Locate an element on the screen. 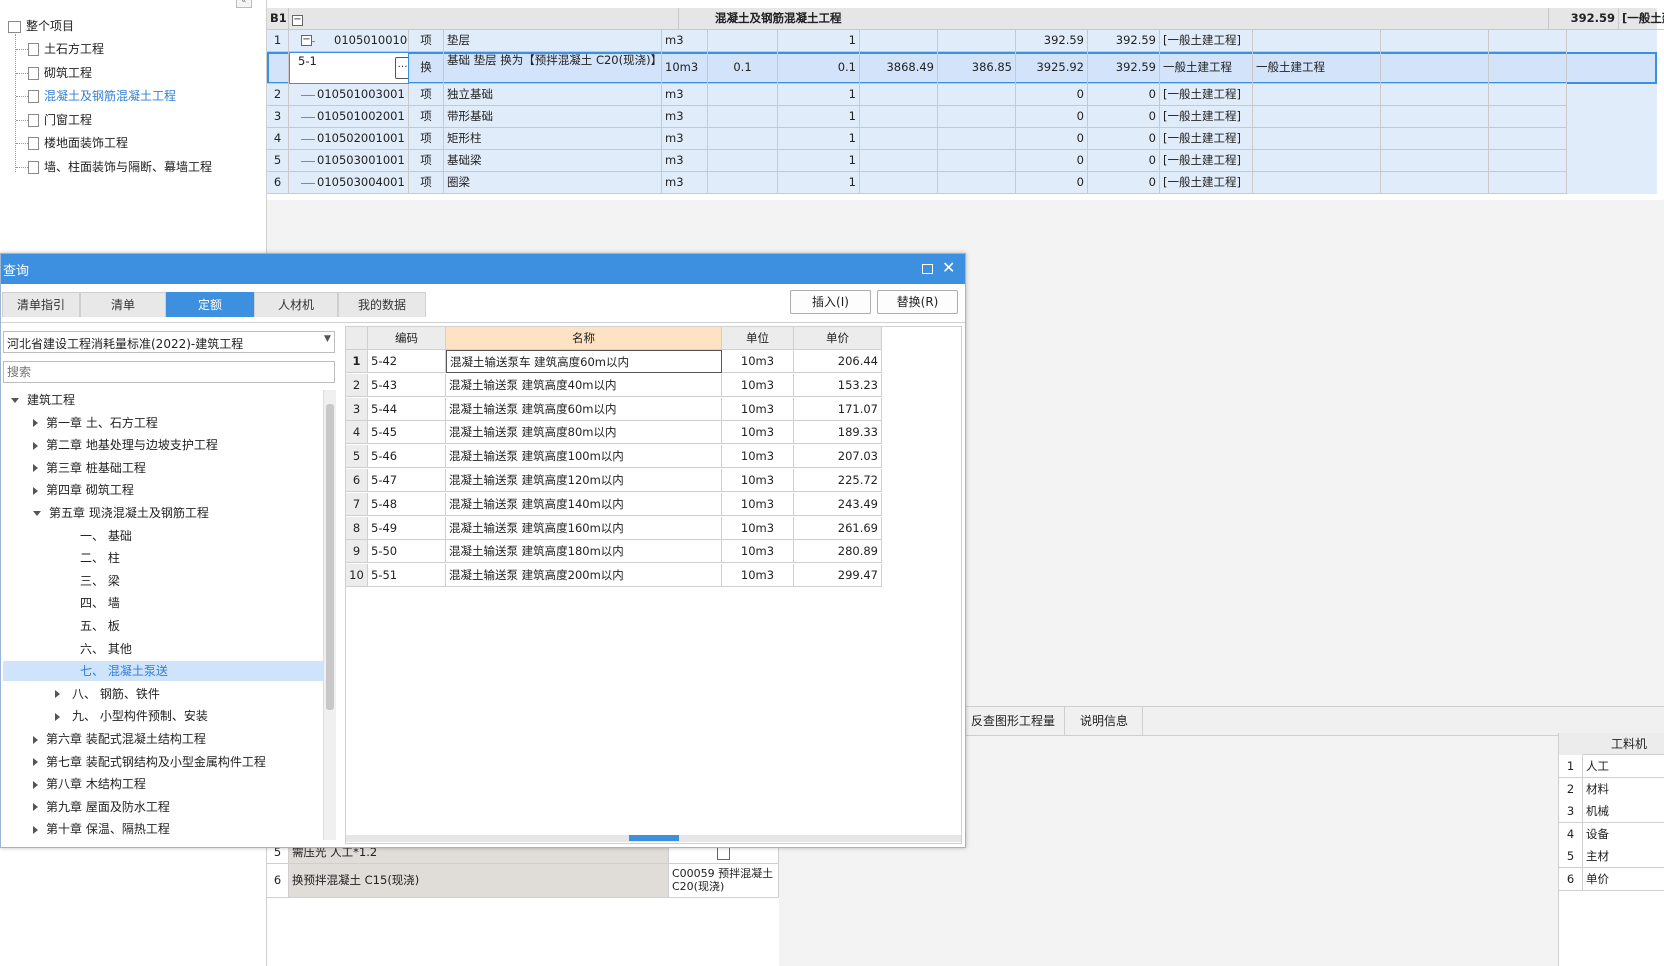  table-row: 3 010501002001 项 带形基础 m3 1 0 0 [一般土建工程] is located at coordinates (962, 117).